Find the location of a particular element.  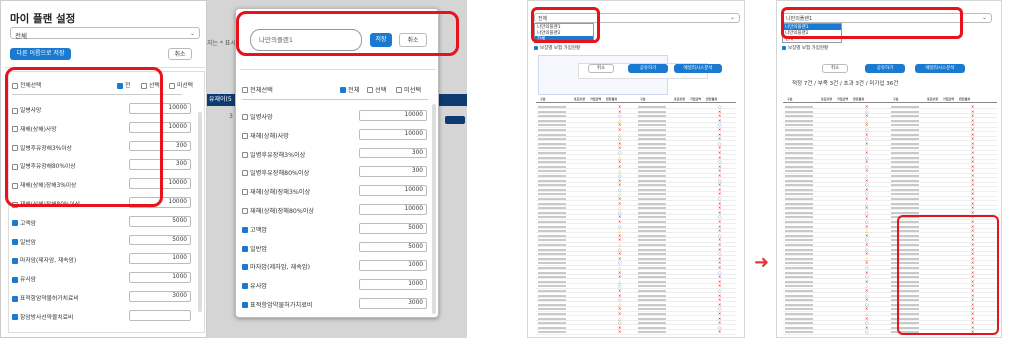

plan-select: 나만의플랜1 ⌄ is located at coordinates (887, 18).